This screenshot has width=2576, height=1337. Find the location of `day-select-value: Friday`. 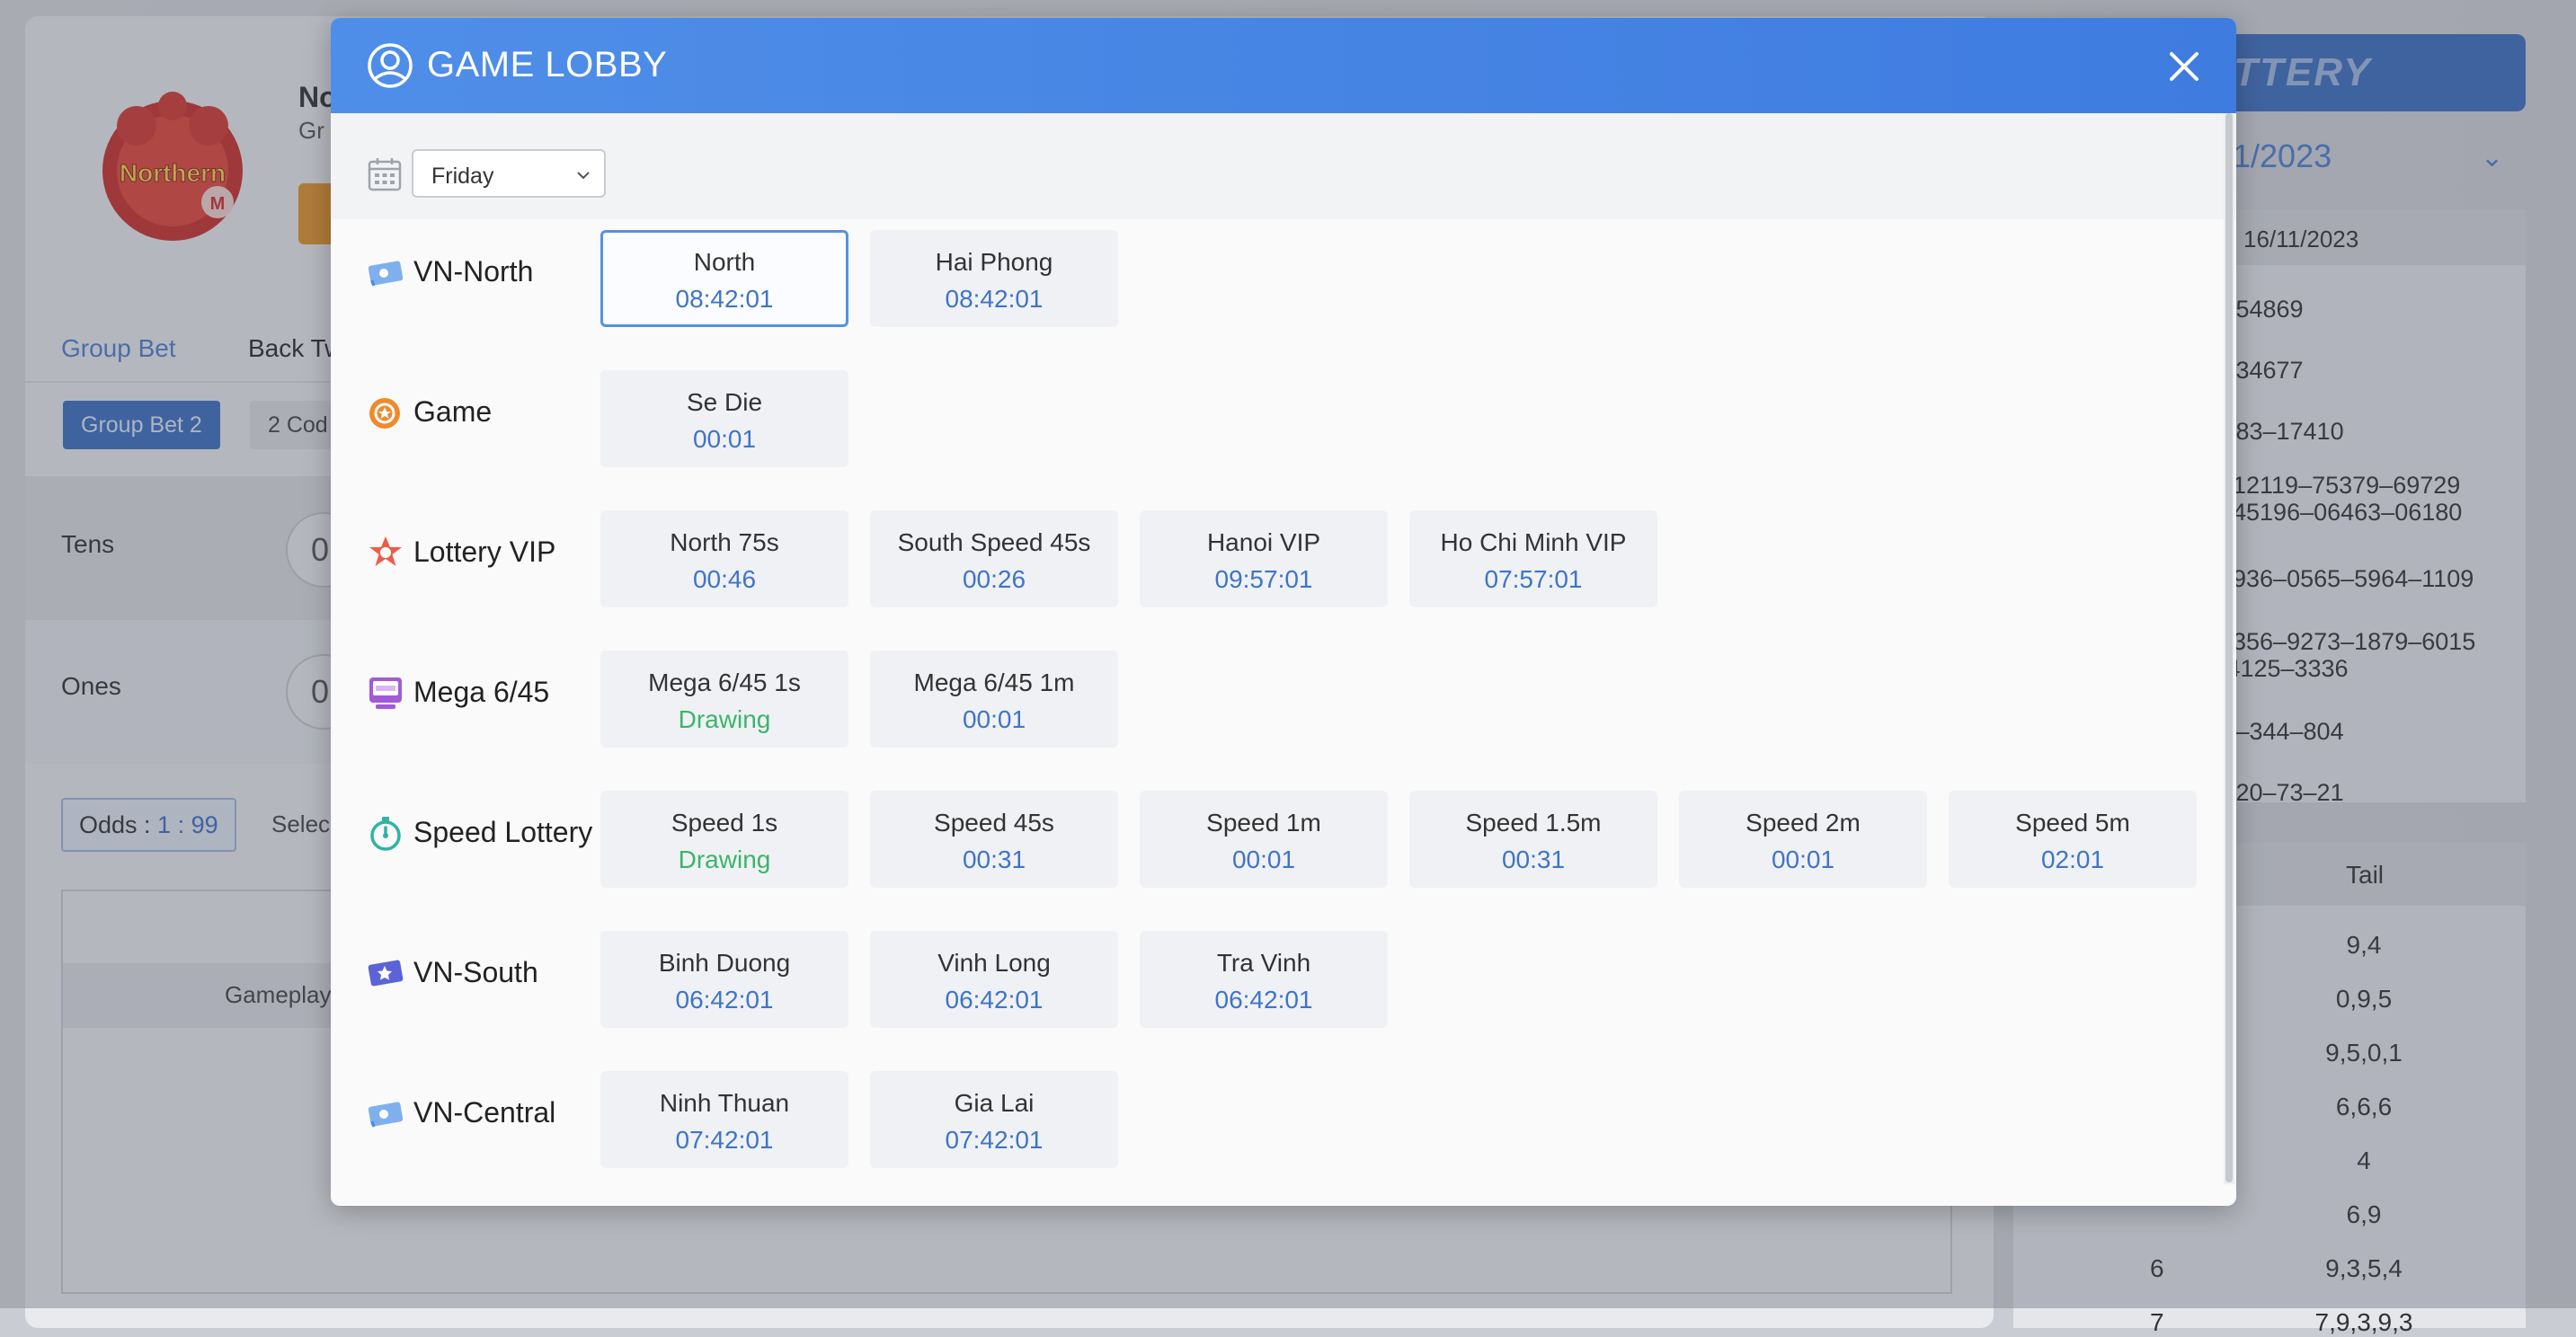

day-select-value: Friday is located at coordinates (463, 176).